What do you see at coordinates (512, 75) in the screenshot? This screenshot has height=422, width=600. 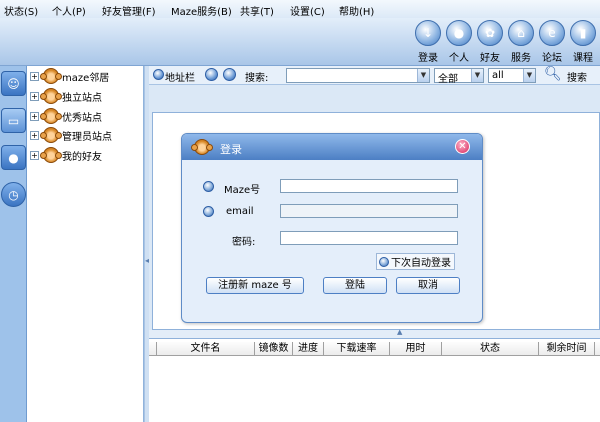 I see `filter-select: all ▼` at bounding box center [512, 75].